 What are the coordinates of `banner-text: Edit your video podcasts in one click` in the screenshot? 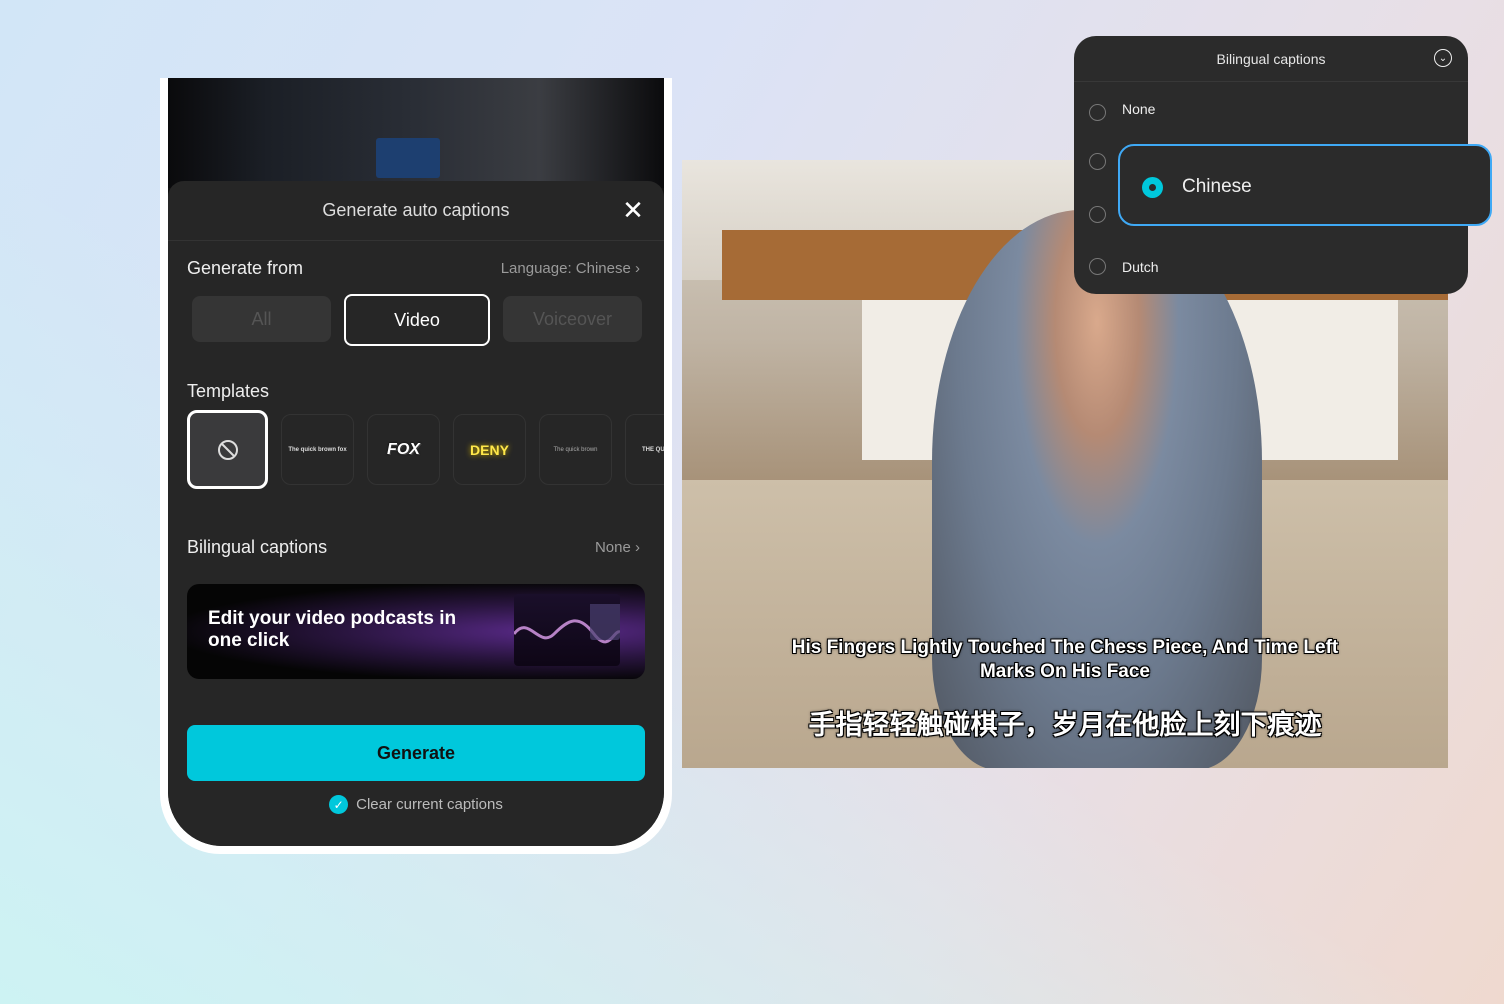 It's located at (332, 629).